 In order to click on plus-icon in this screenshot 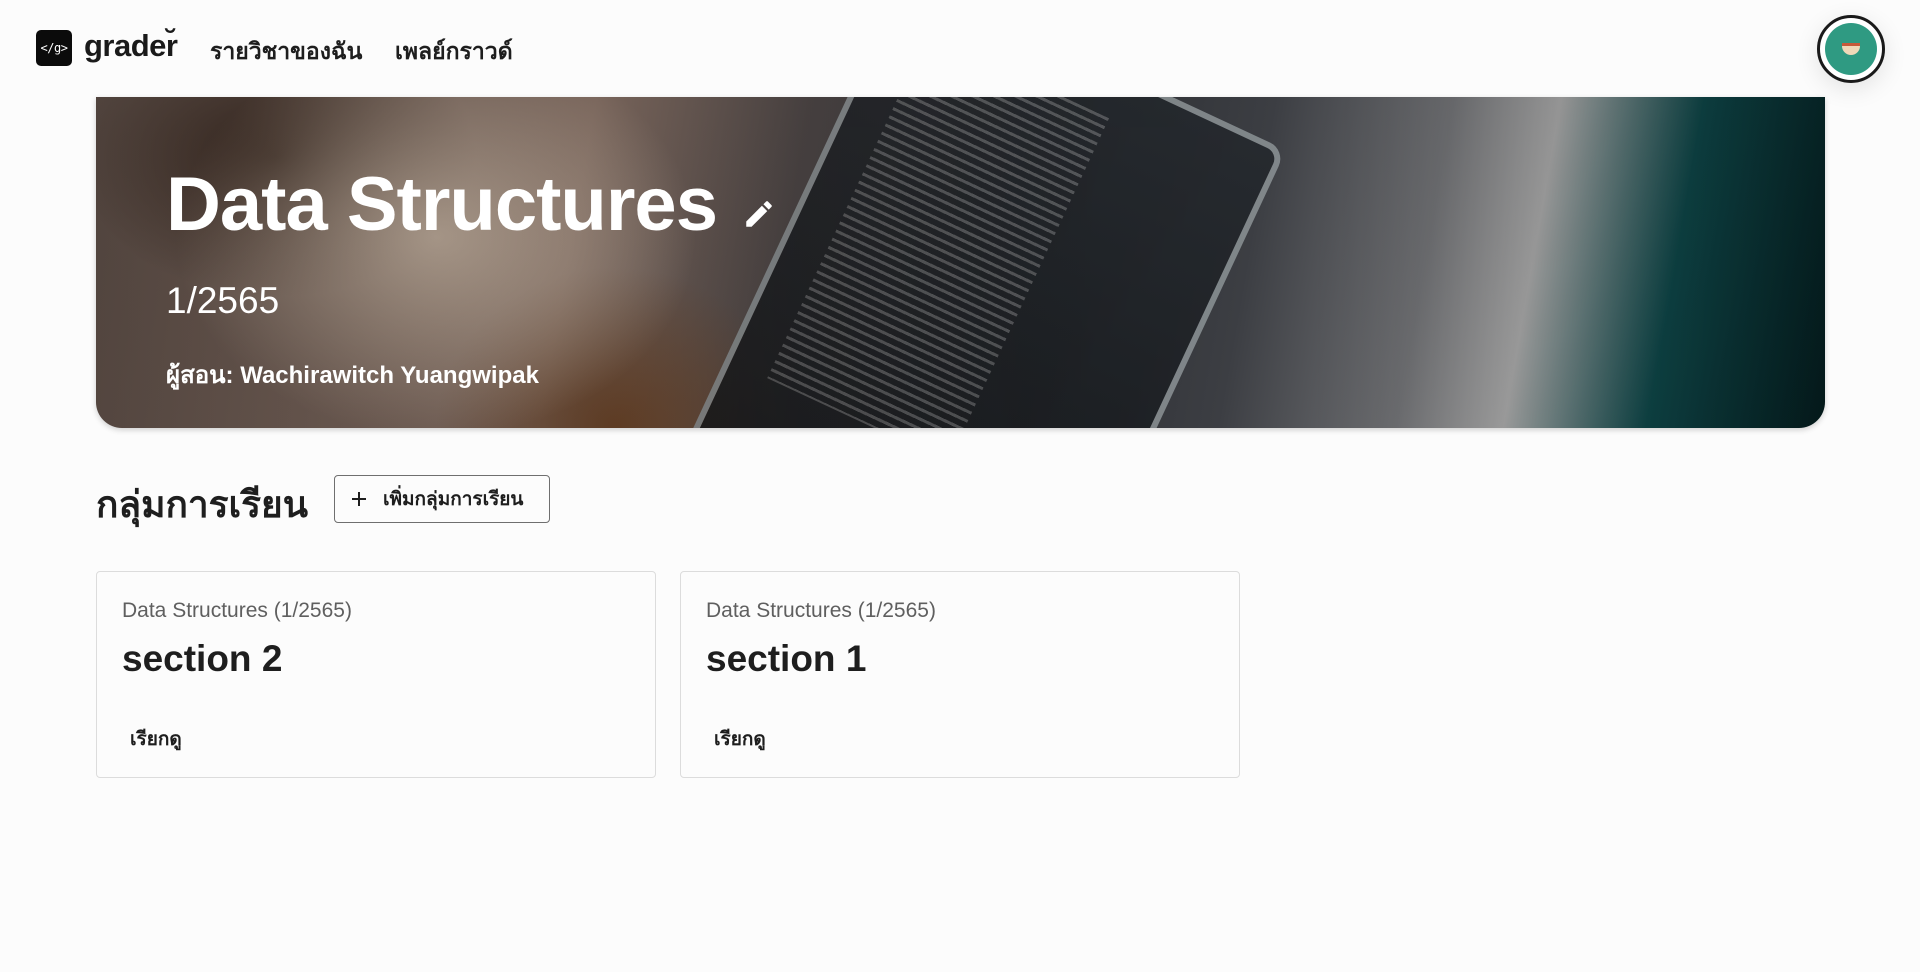, I will do `click(359, 499)`.